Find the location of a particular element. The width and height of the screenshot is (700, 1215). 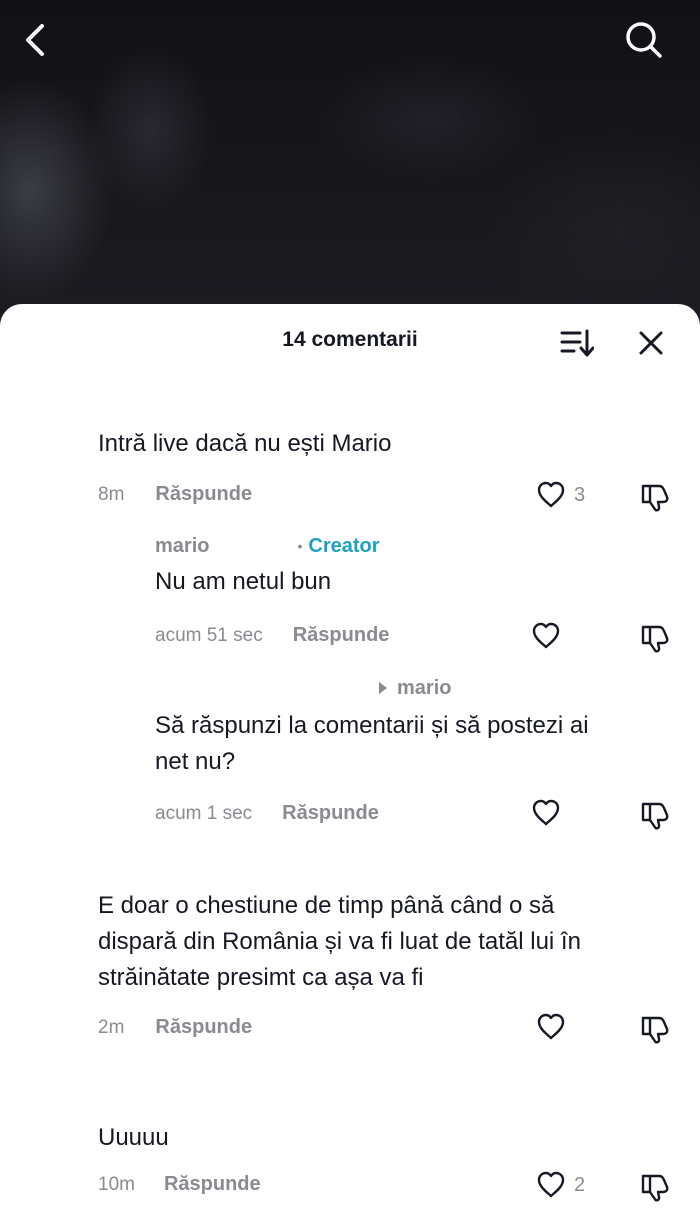

close-button is located at coordinates (651, 343).